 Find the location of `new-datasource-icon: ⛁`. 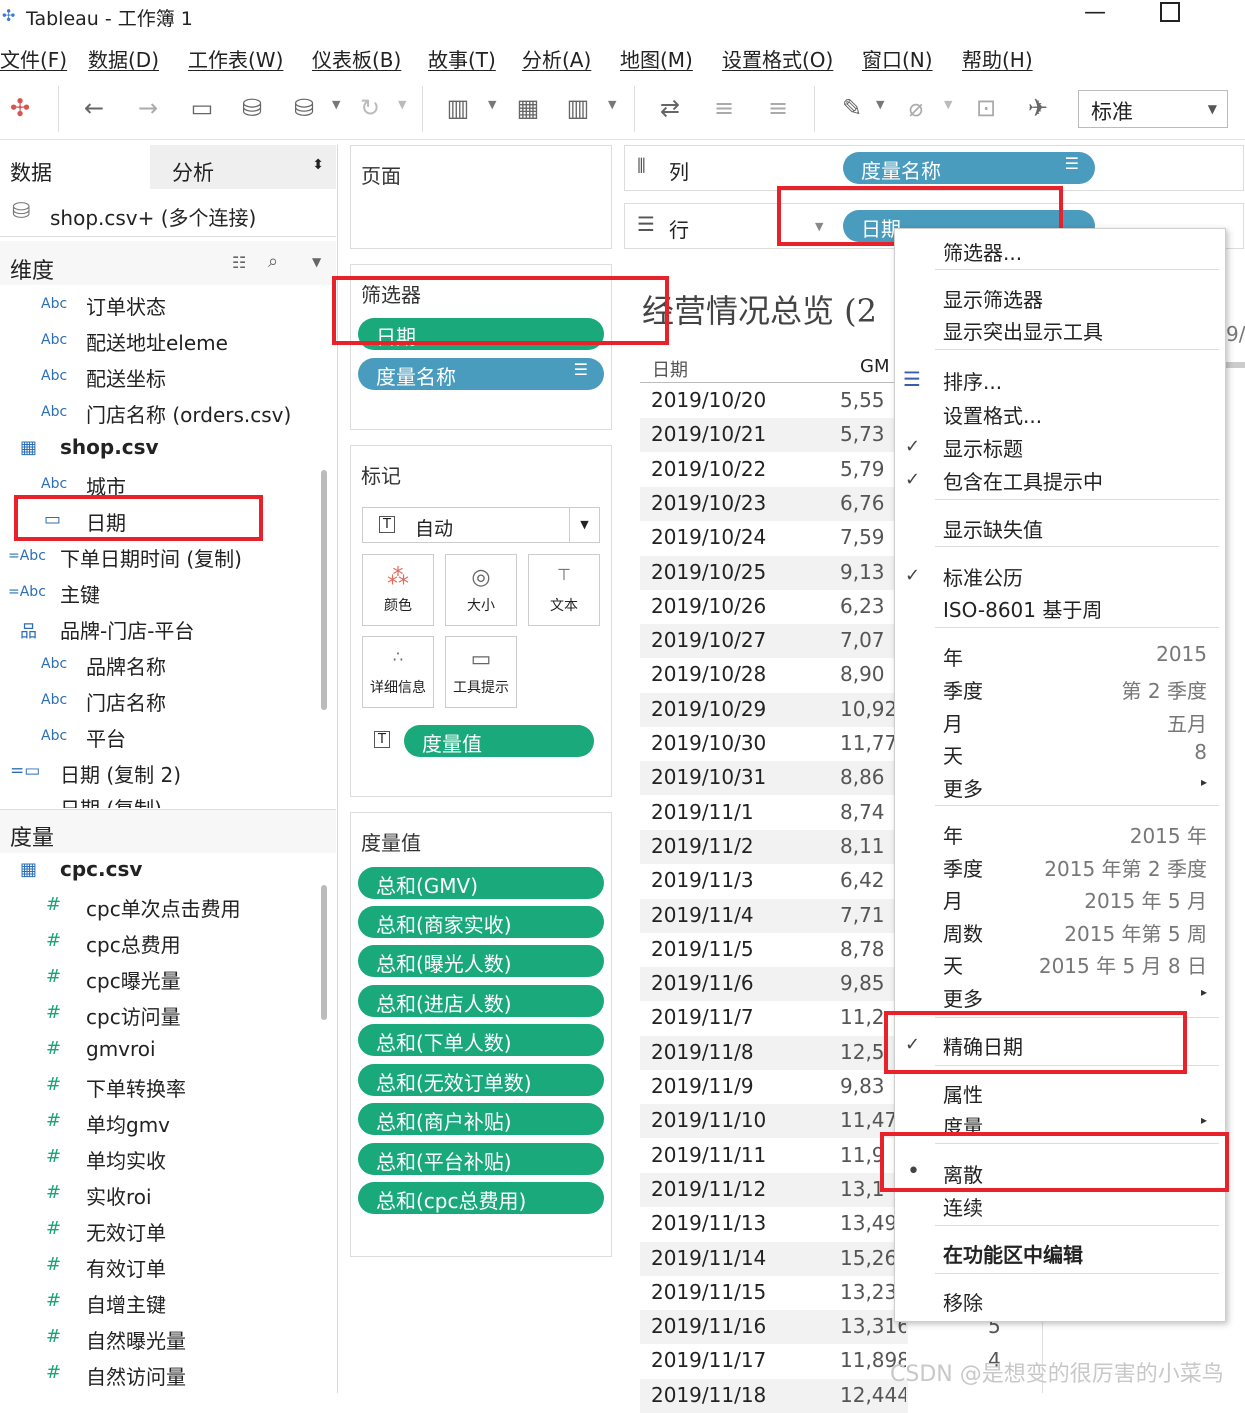

new-datasource-icon: ⛁ is located at coordinates (252, 108).